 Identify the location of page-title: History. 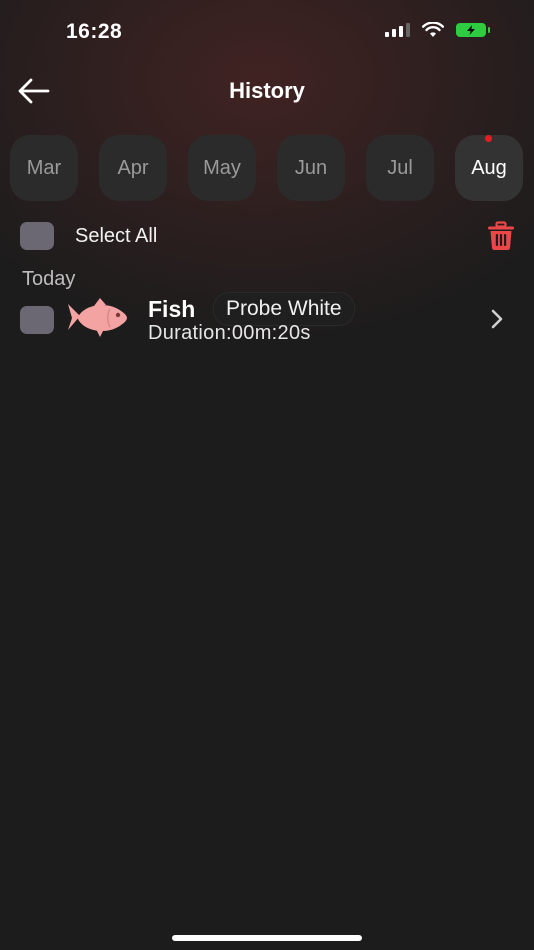
(267, 90).